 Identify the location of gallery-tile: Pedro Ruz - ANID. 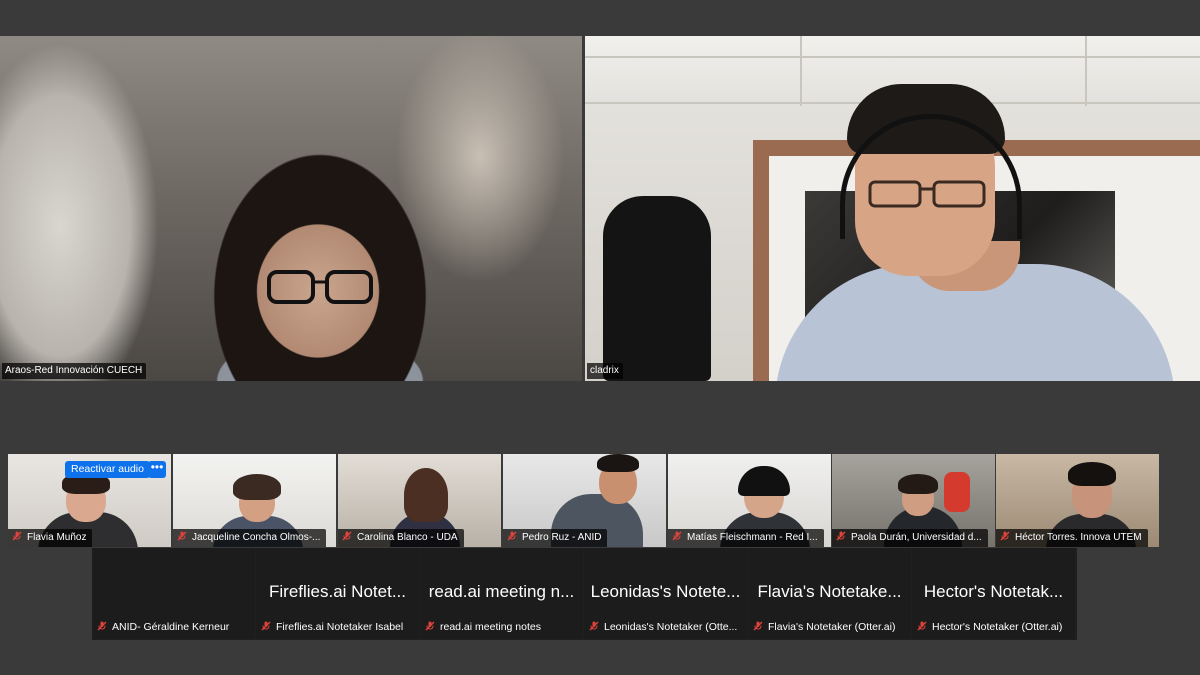
(584, 500).